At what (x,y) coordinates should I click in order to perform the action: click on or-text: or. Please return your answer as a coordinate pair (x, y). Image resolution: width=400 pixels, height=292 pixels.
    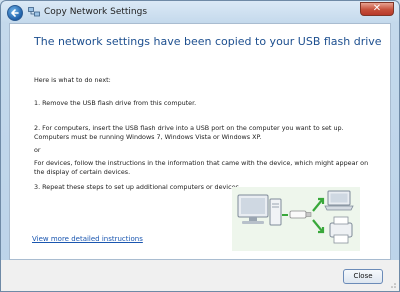
    Looking at the image, I should click on (37, 150).